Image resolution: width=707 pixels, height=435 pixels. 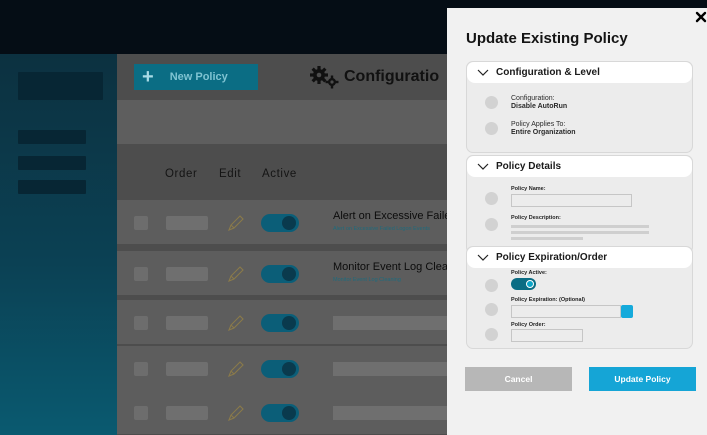 I want to click on page-title: Configuratio, so click(x=374, y=77).